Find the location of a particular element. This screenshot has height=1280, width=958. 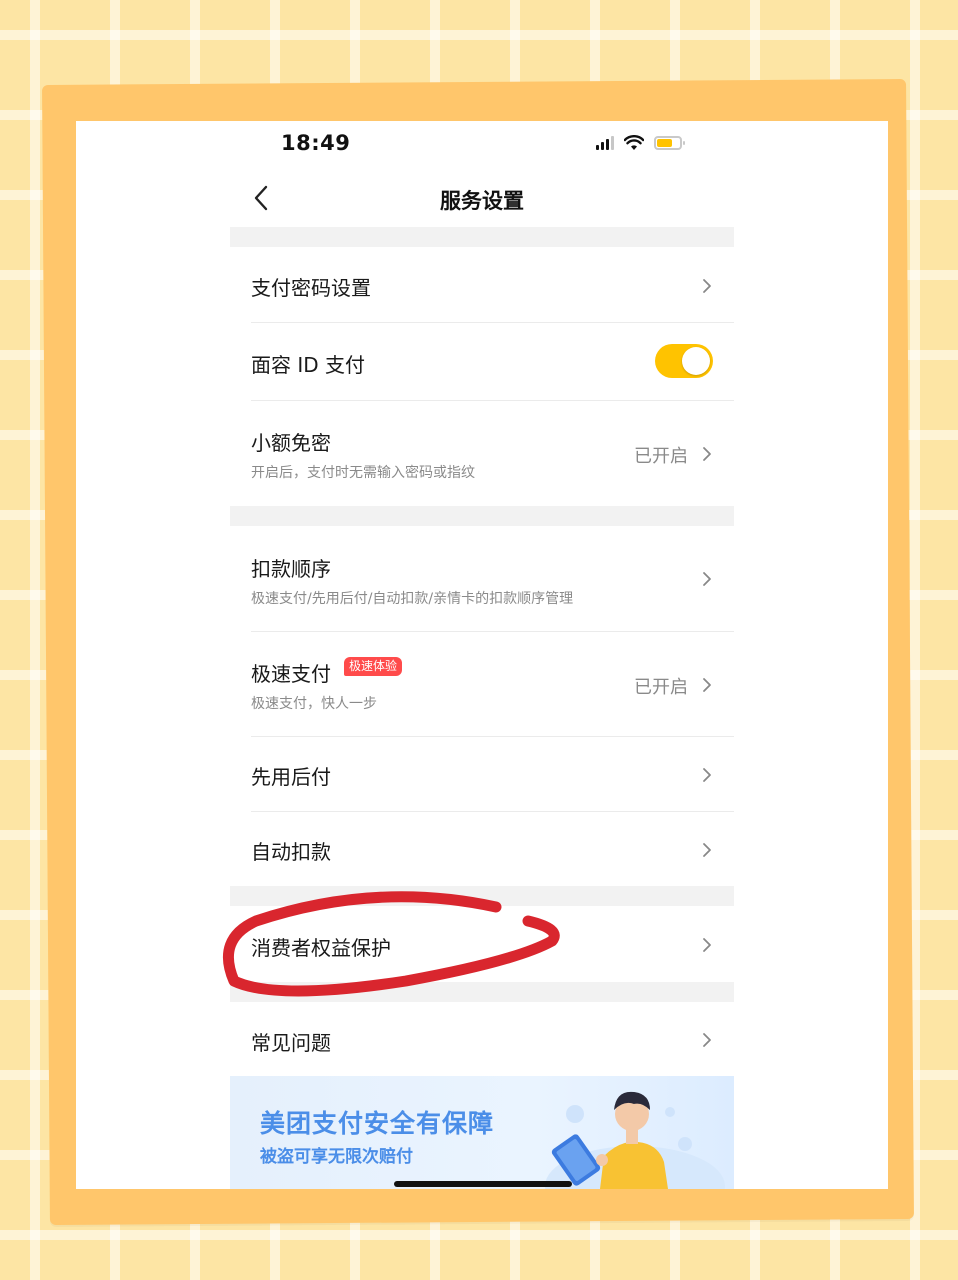

row-subtitle: 极速支付，快人一步 is located at coordinates (314, 704).